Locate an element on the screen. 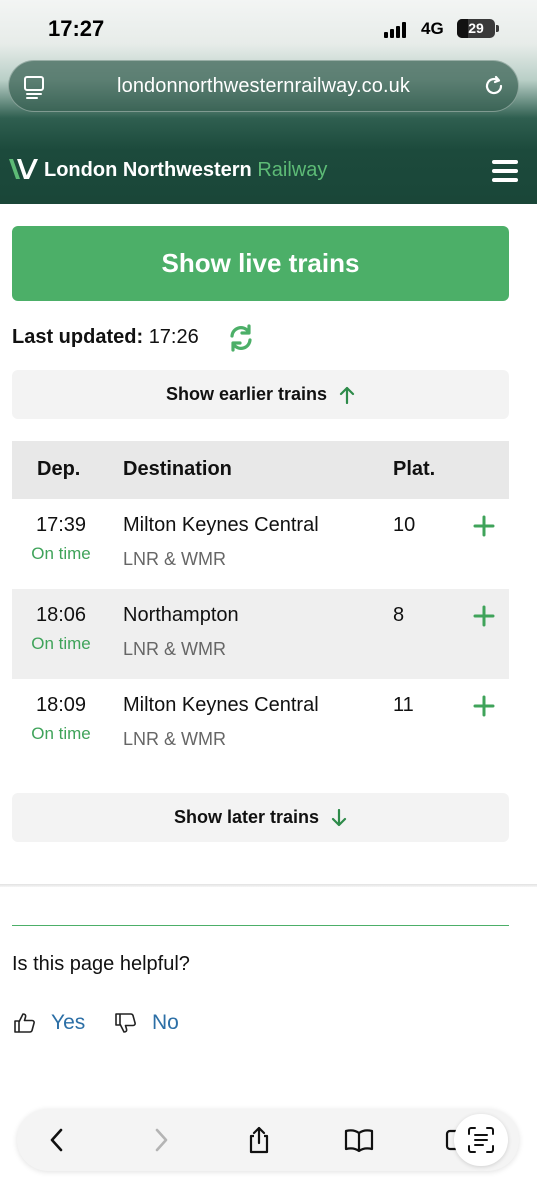 The image size is (537, 1200). departure-time: 17:39 is located at coordinates (61, 525).